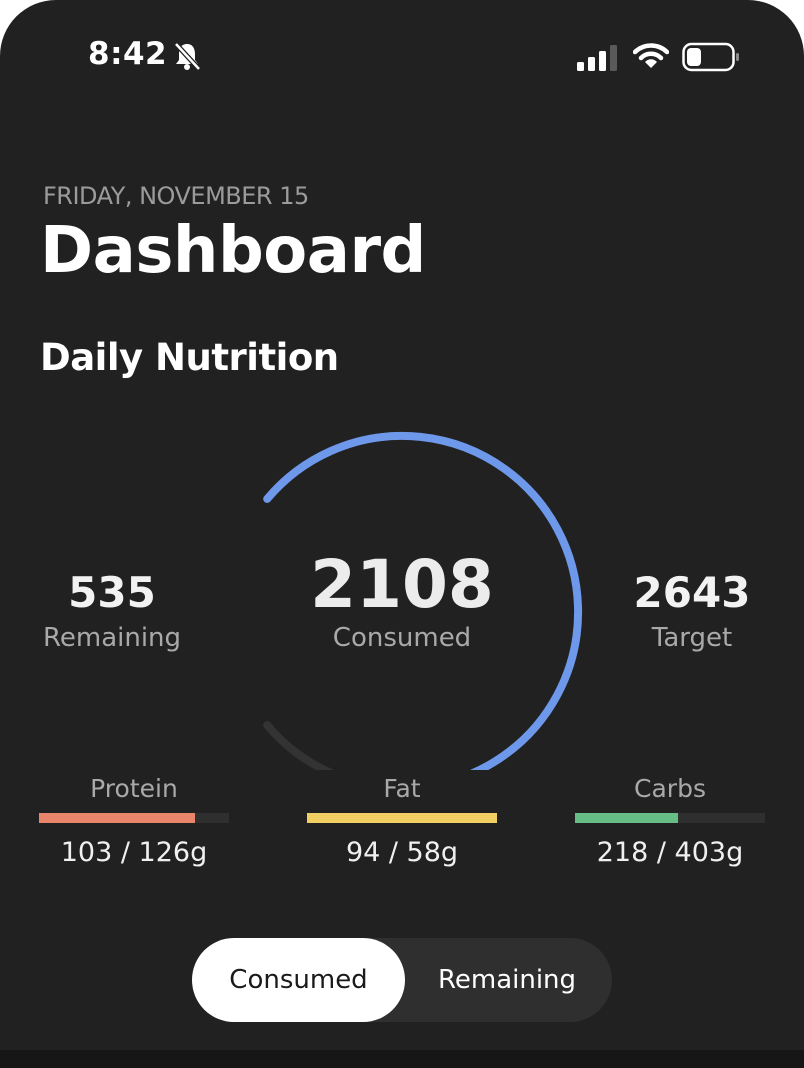 This screenshot has height=1068, width=804. Describe the element at coordinates (692, 592) in the screenshot. I see `target-value: 2643` at that location.